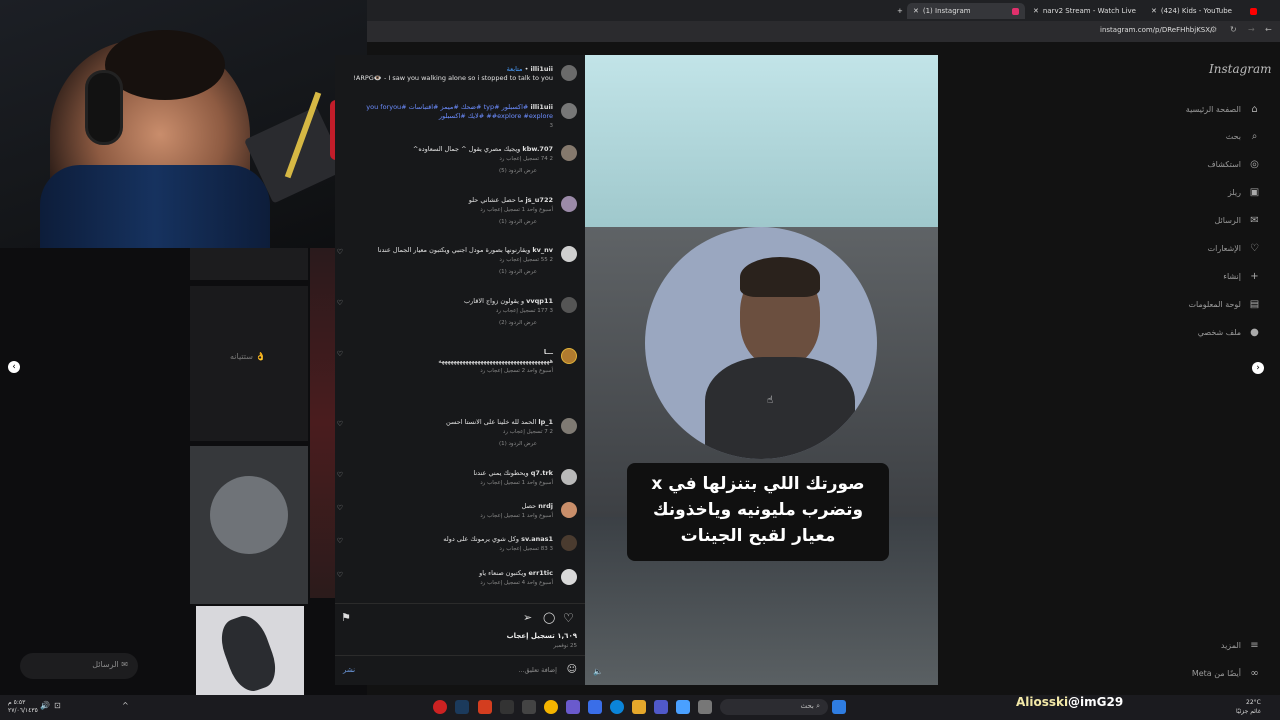 The height and width of the screenshot is (720, 1280). What do you see at coordinates (1268, 29) in the screenshot?
I see `back-icon: ←` at bounding box center [1268, 29].